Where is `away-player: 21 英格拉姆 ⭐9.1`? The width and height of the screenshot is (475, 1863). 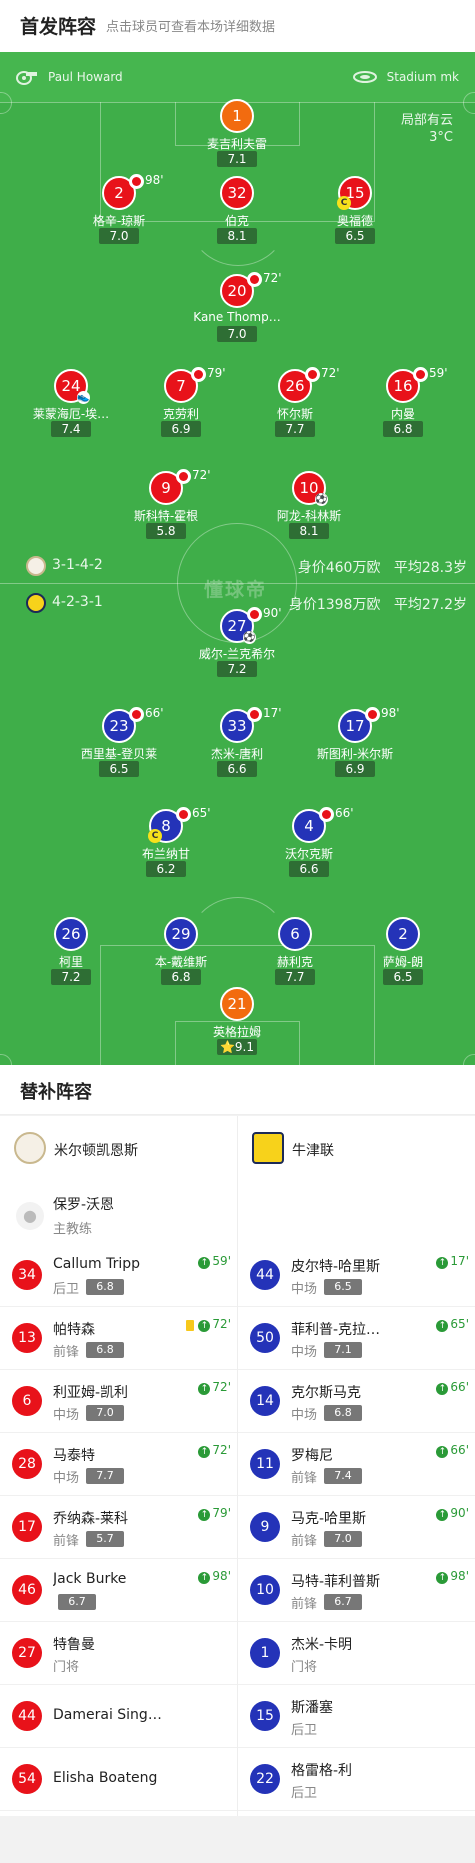 away-player: 21 英格拉姆 ⭐9.1 is located at coordinates (237, 1022).